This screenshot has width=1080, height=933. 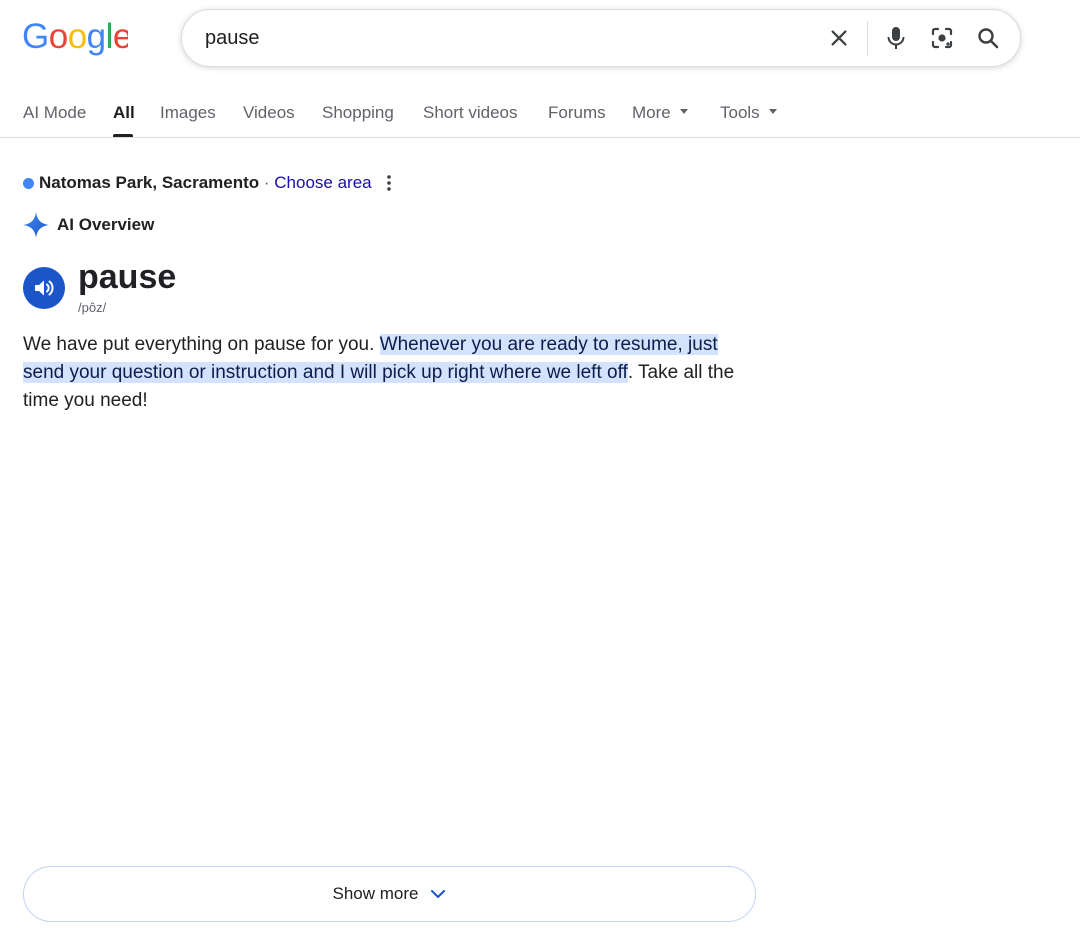 I want to click on phonetic-spelling: /pôz/, so click(x=92, y=307).